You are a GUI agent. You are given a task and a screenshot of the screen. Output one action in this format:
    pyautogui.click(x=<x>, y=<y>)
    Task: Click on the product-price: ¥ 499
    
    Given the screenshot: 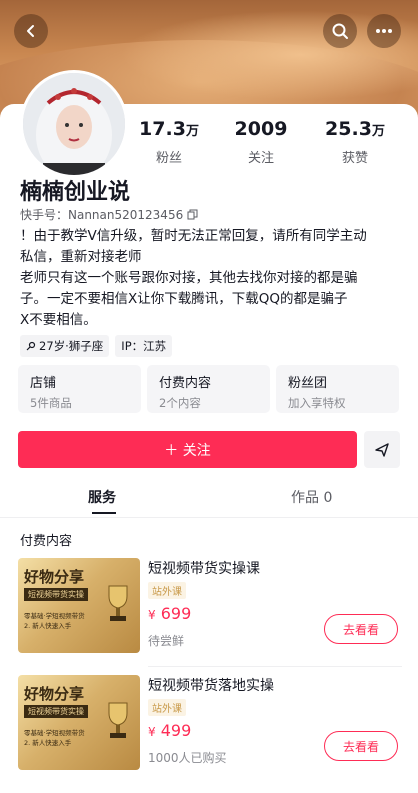 What is the action you would take?
    pyautogui.click(x=170, y=730)
    